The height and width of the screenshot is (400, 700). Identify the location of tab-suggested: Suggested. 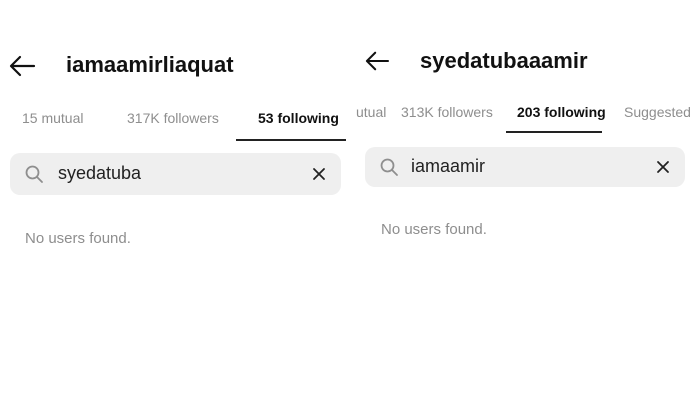
(657, 112).